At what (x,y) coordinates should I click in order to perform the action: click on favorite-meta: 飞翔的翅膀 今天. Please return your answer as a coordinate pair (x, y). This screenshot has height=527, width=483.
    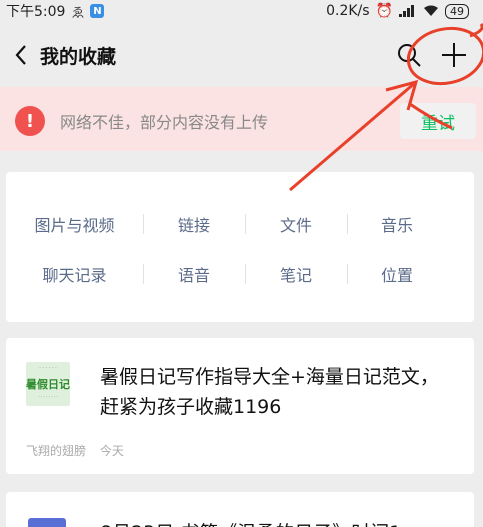
    Looking at the image, I should click on (80, 450).